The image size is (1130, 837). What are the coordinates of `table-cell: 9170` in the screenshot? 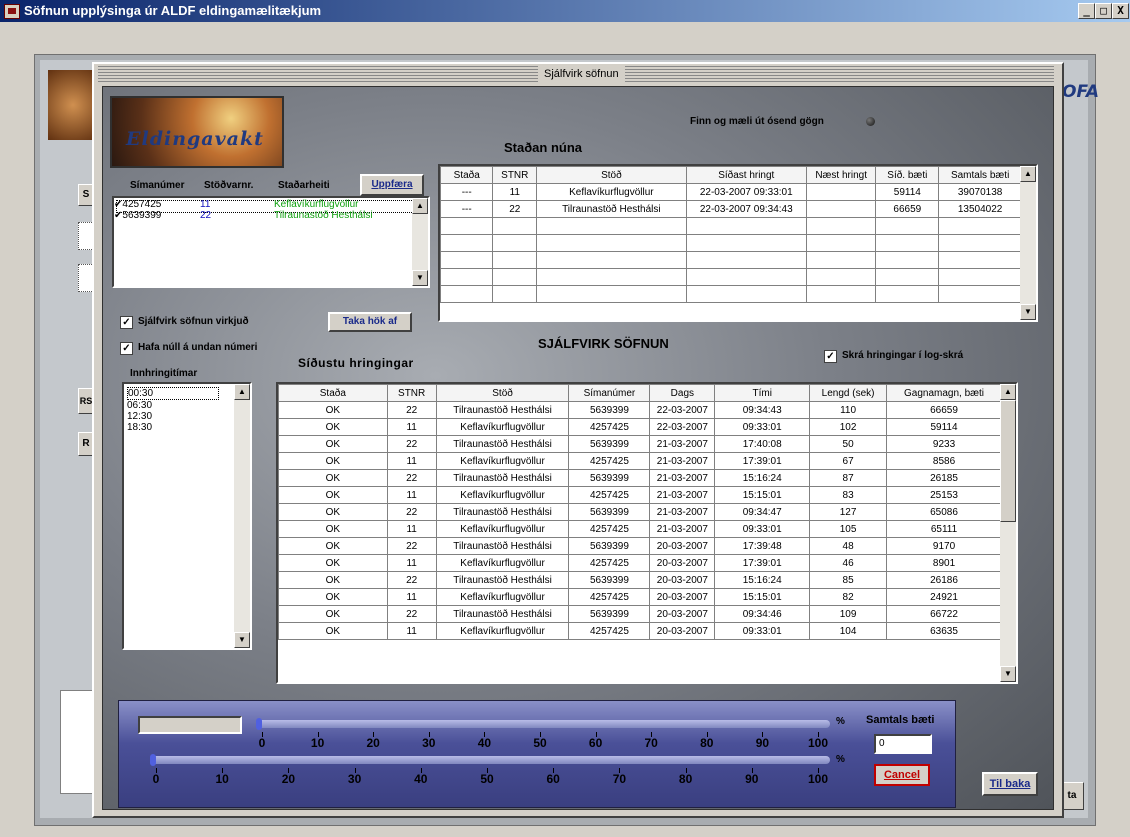 It's located at (944, 546).